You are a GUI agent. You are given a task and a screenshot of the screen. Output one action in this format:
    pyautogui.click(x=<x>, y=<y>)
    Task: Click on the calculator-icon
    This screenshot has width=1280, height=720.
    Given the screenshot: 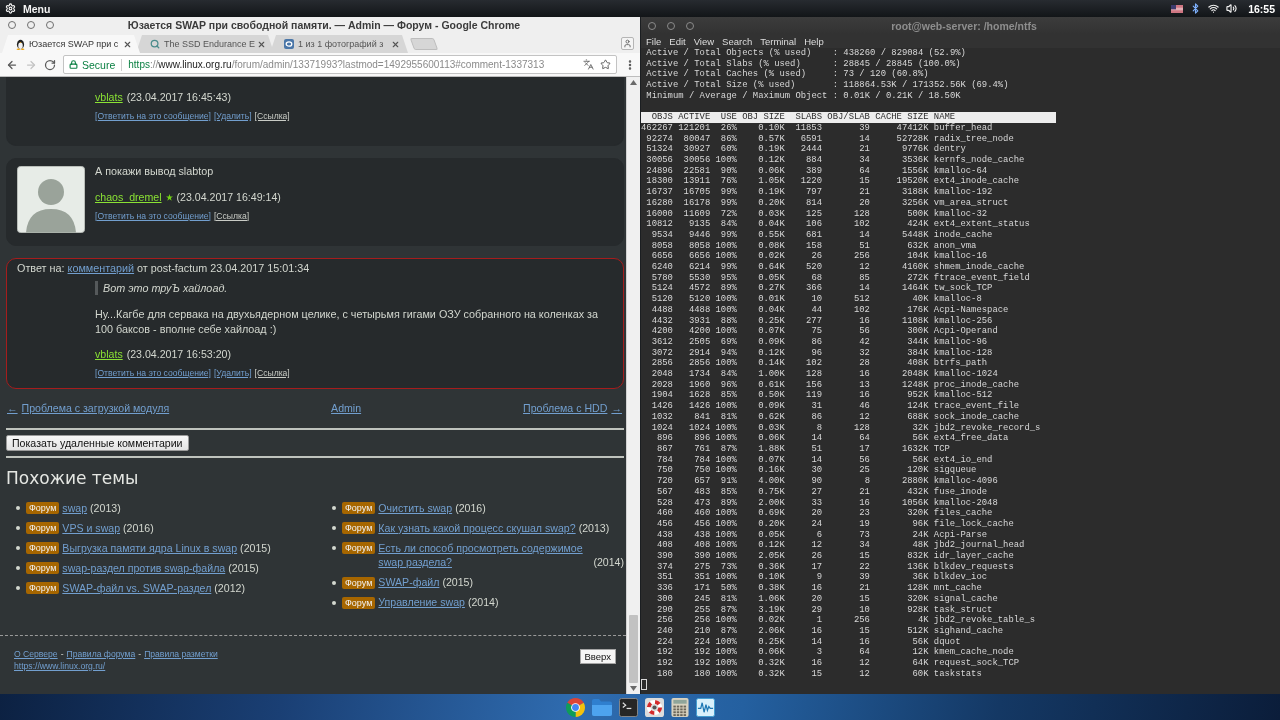 What is the action you would take?
    pyautogui.click(x=679, y=707)
    